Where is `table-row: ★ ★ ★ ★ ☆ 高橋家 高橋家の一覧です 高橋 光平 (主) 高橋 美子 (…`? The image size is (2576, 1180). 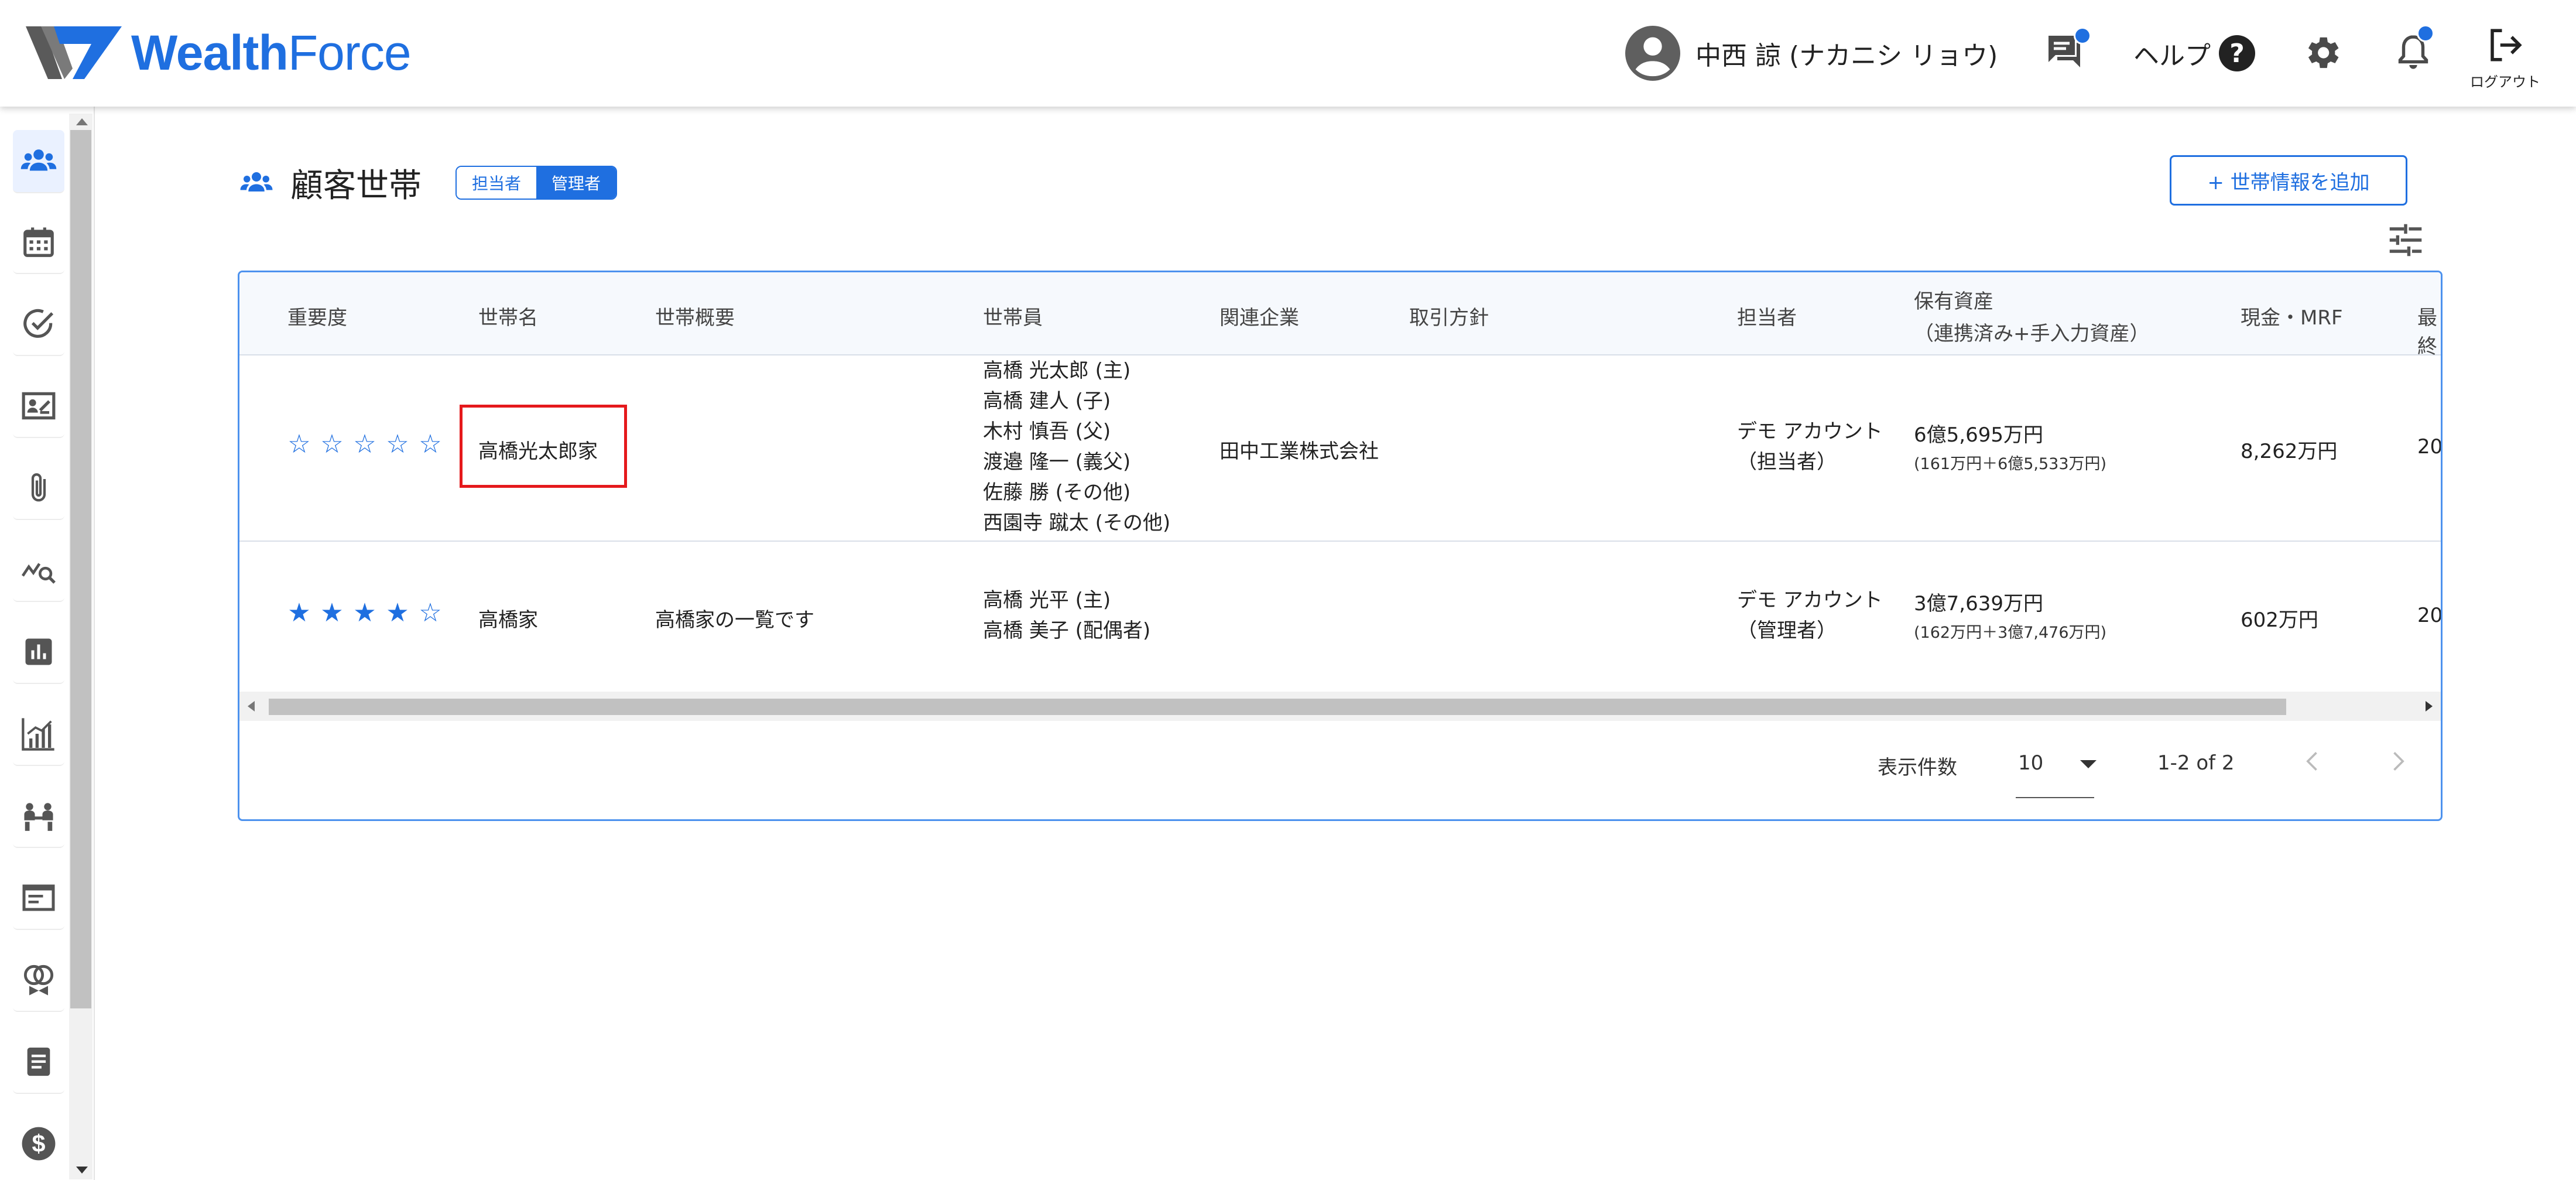 table-row: ★ ★ ★ ★ ☆ 高橋家 高橋家の一覧です 高橋 光平 (主) 高橋 美子 (… is located at coordinates (1340, 616).